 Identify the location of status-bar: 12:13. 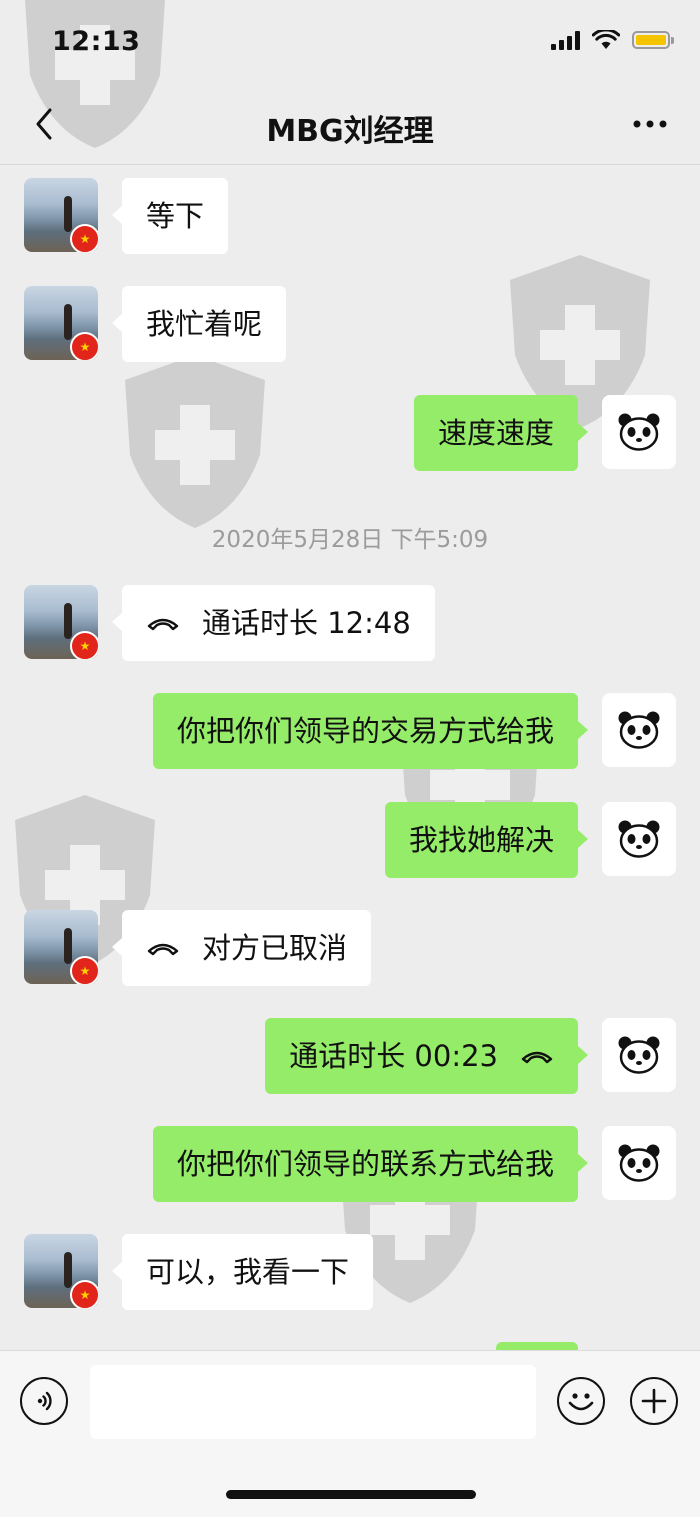
(350, 44).